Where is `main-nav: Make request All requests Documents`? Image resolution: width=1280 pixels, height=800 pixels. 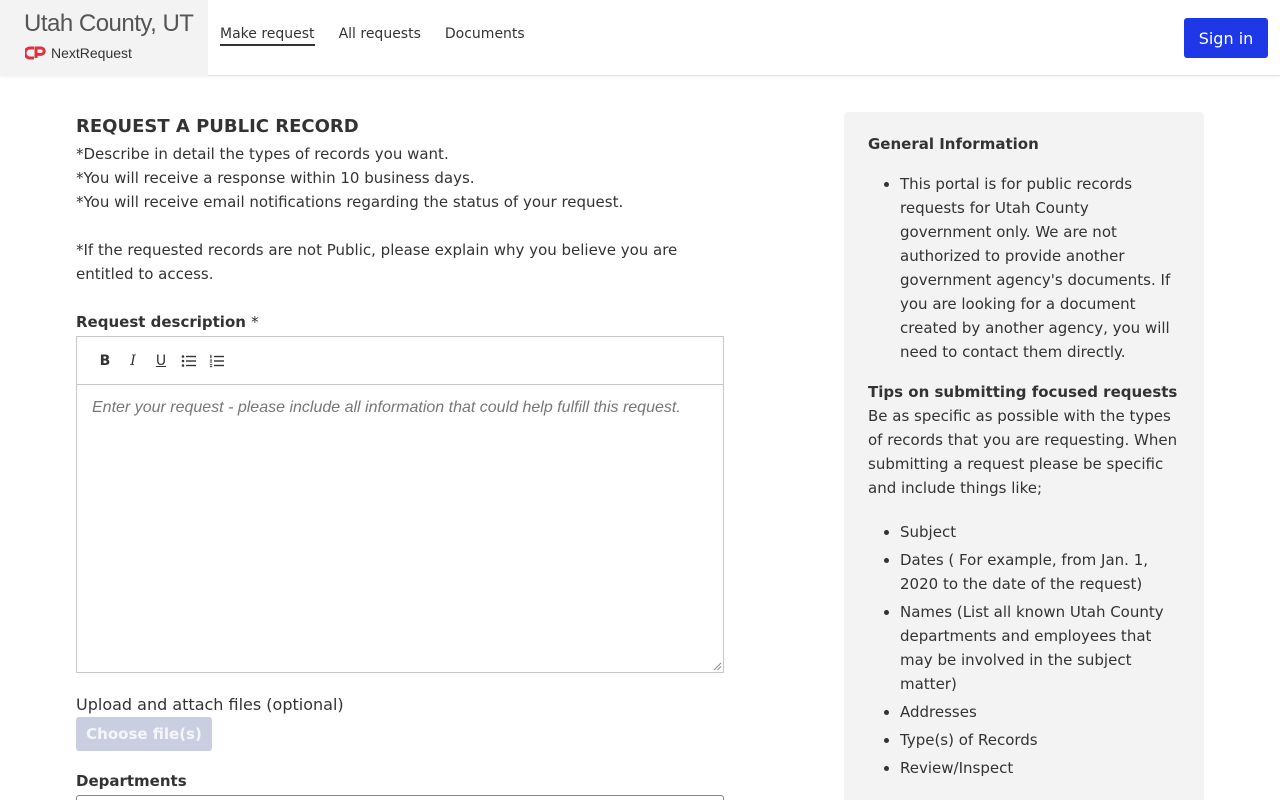 main-nav: Make request All requests Documents is located at coordinates (384, 36).